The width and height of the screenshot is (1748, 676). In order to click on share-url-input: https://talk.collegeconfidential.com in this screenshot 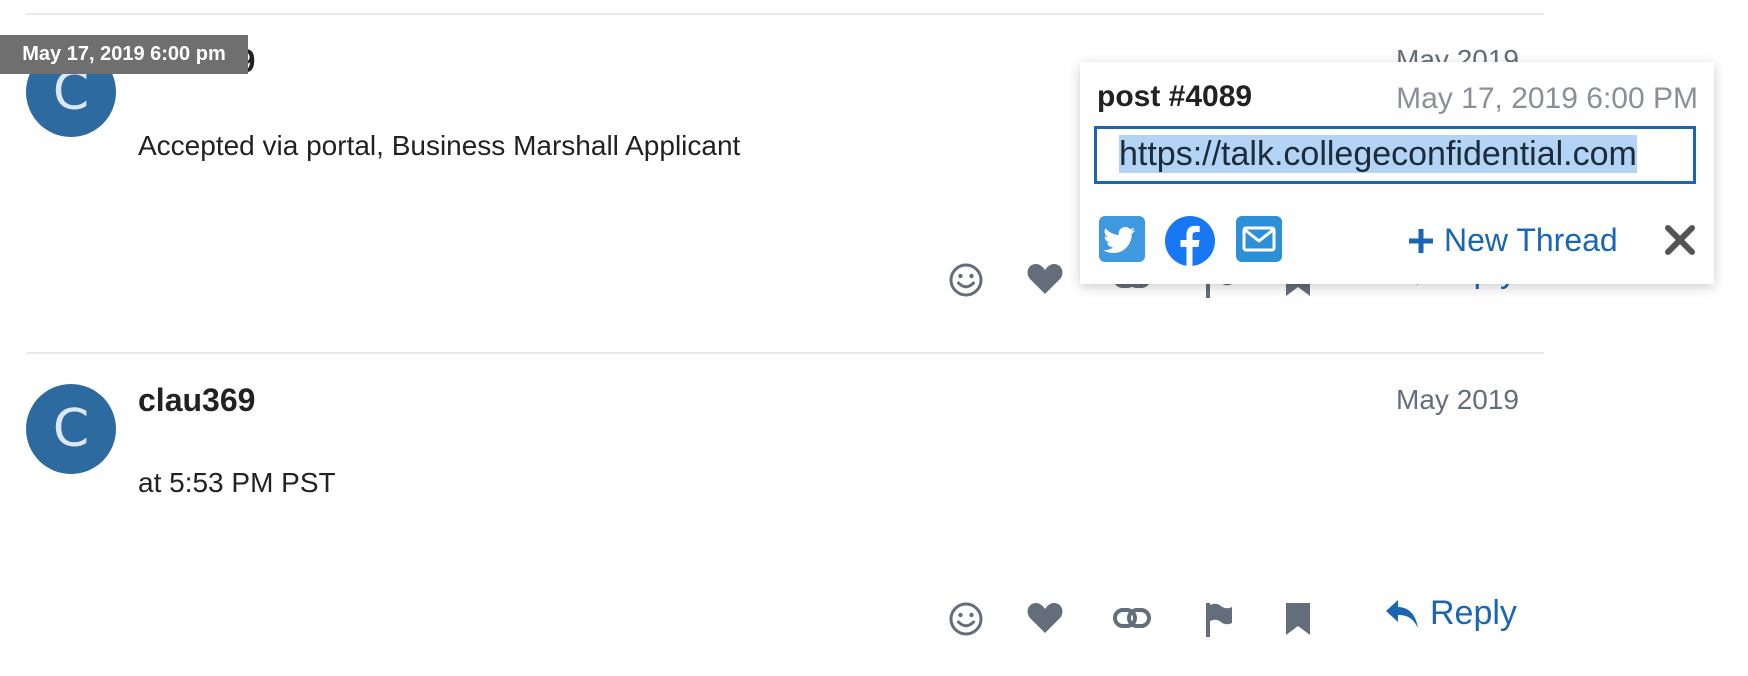, I will do `click(1395, 155)`.